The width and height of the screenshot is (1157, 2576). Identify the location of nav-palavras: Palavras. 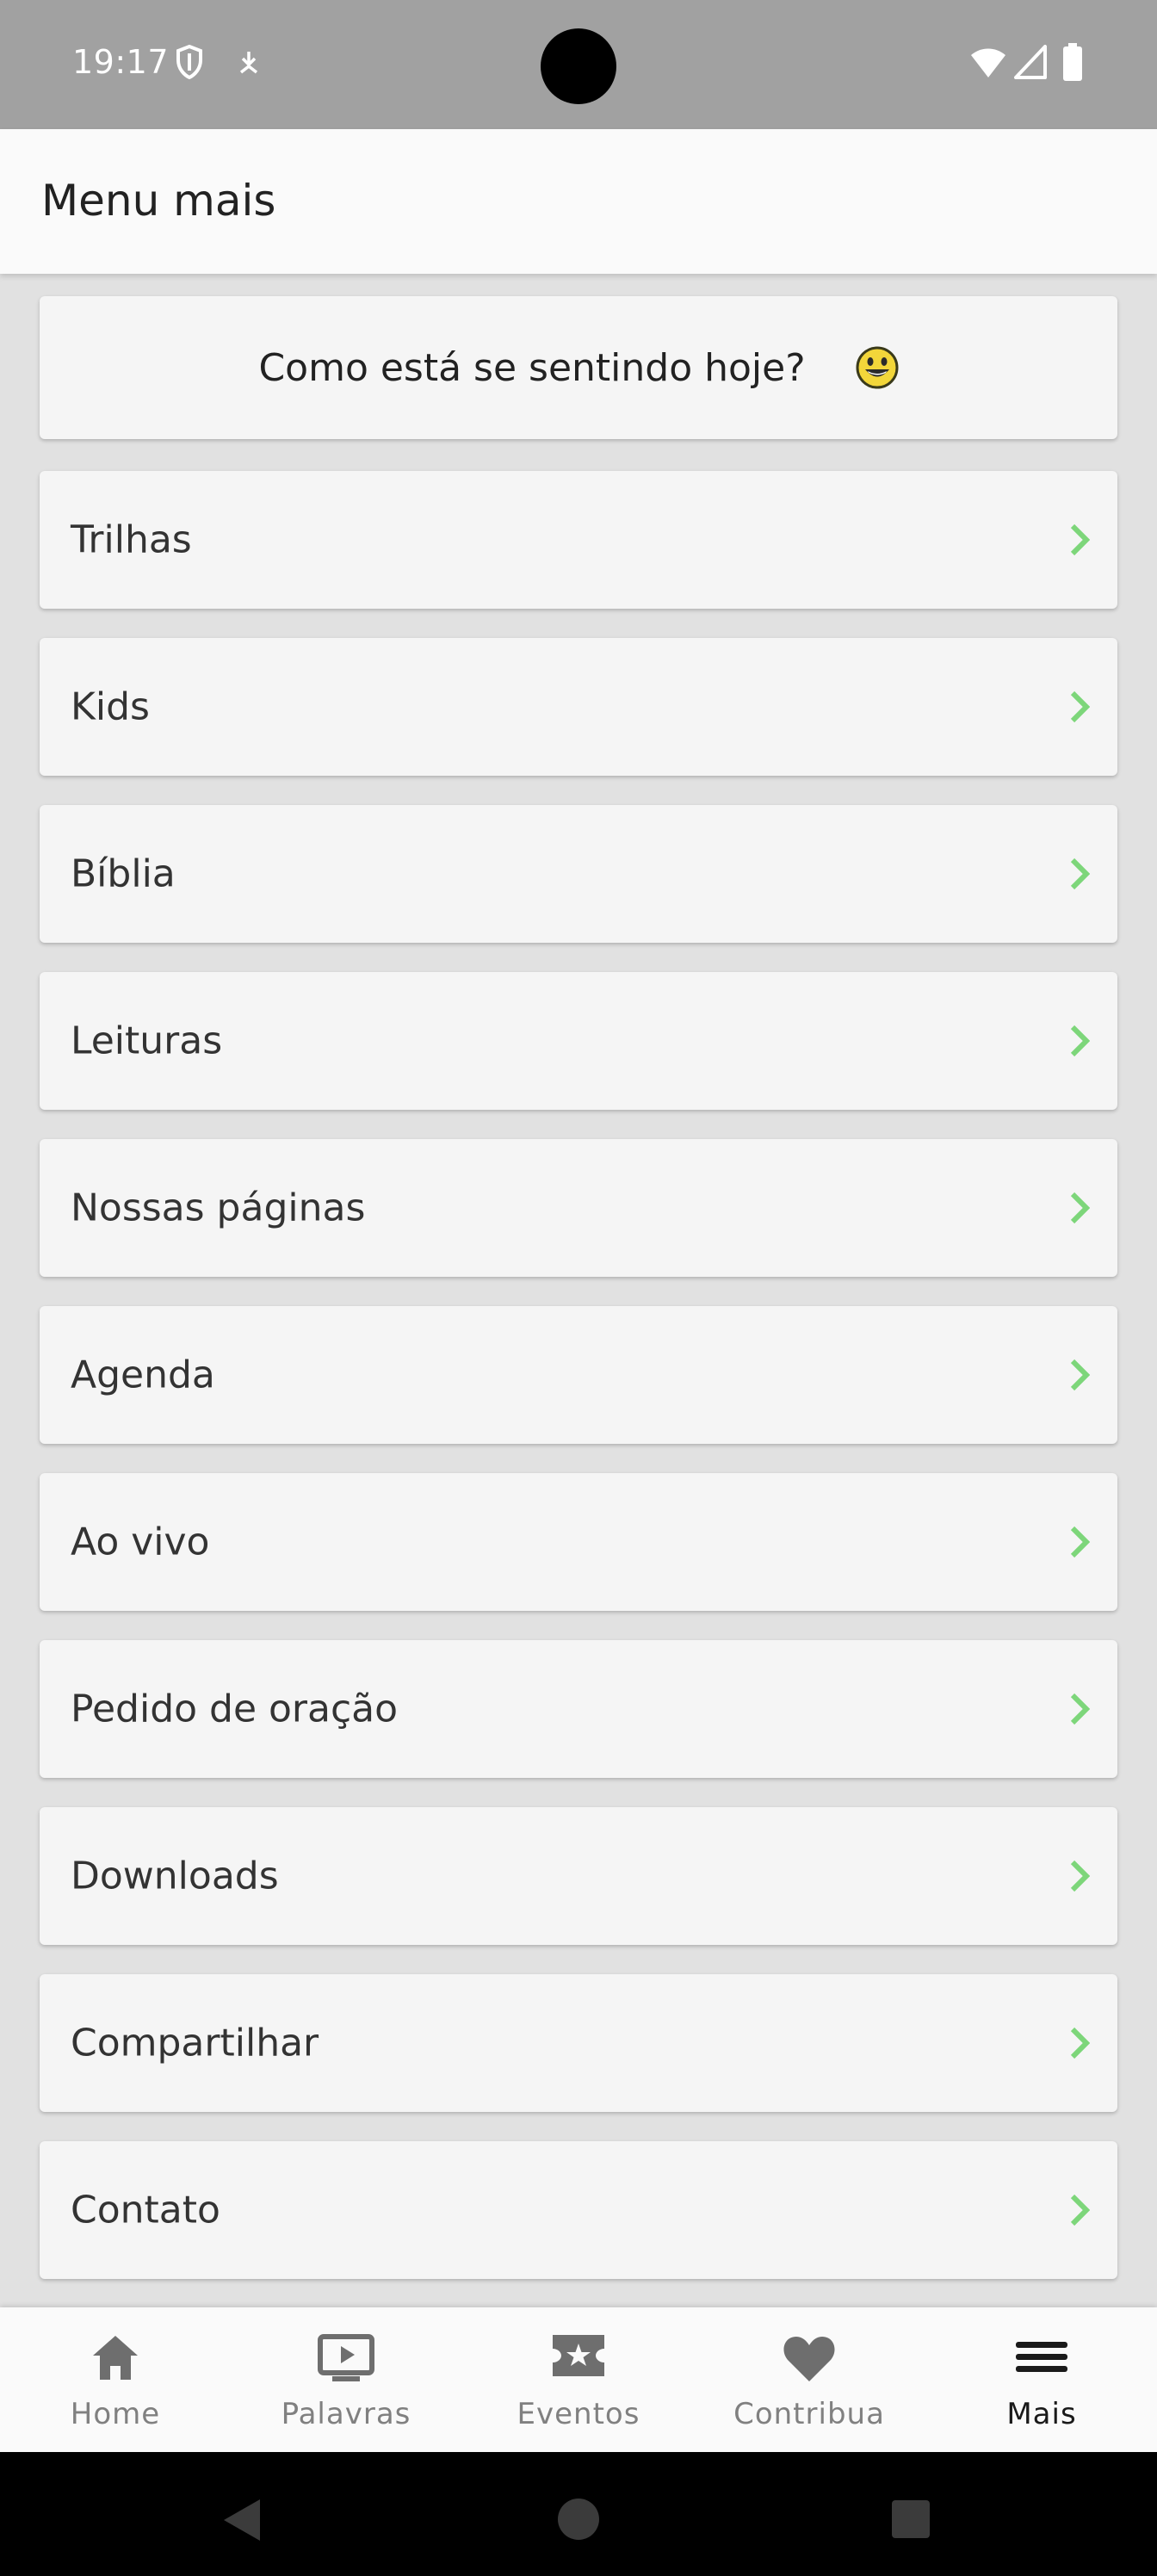
(346, 2380).